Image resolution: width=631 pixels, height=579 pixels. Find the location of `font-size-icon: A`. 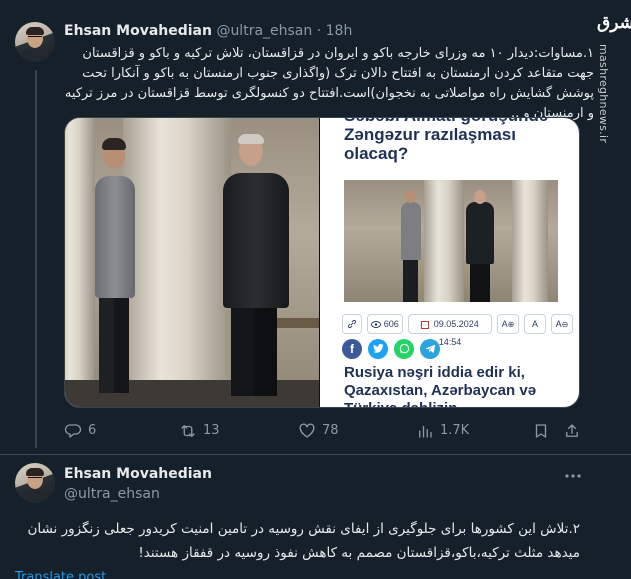

font-size-icon: A is located at coordinates (535, 324).